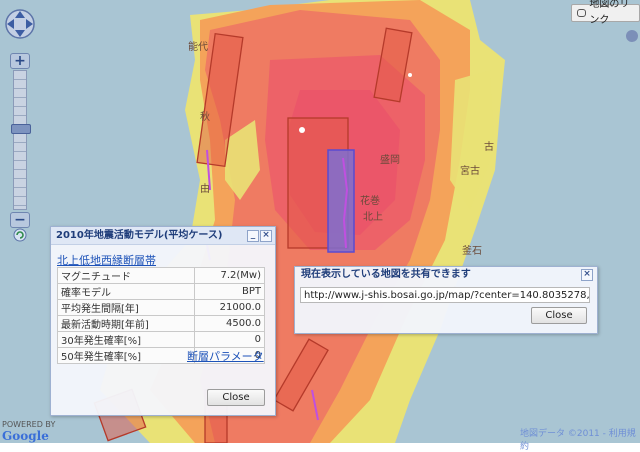 This screenshot has width=640, height=452. What do you see at coordinates (229, 275) in the screenshot?
I see `property-value: 7.2(Mw)` at bounding box center [229, 275].